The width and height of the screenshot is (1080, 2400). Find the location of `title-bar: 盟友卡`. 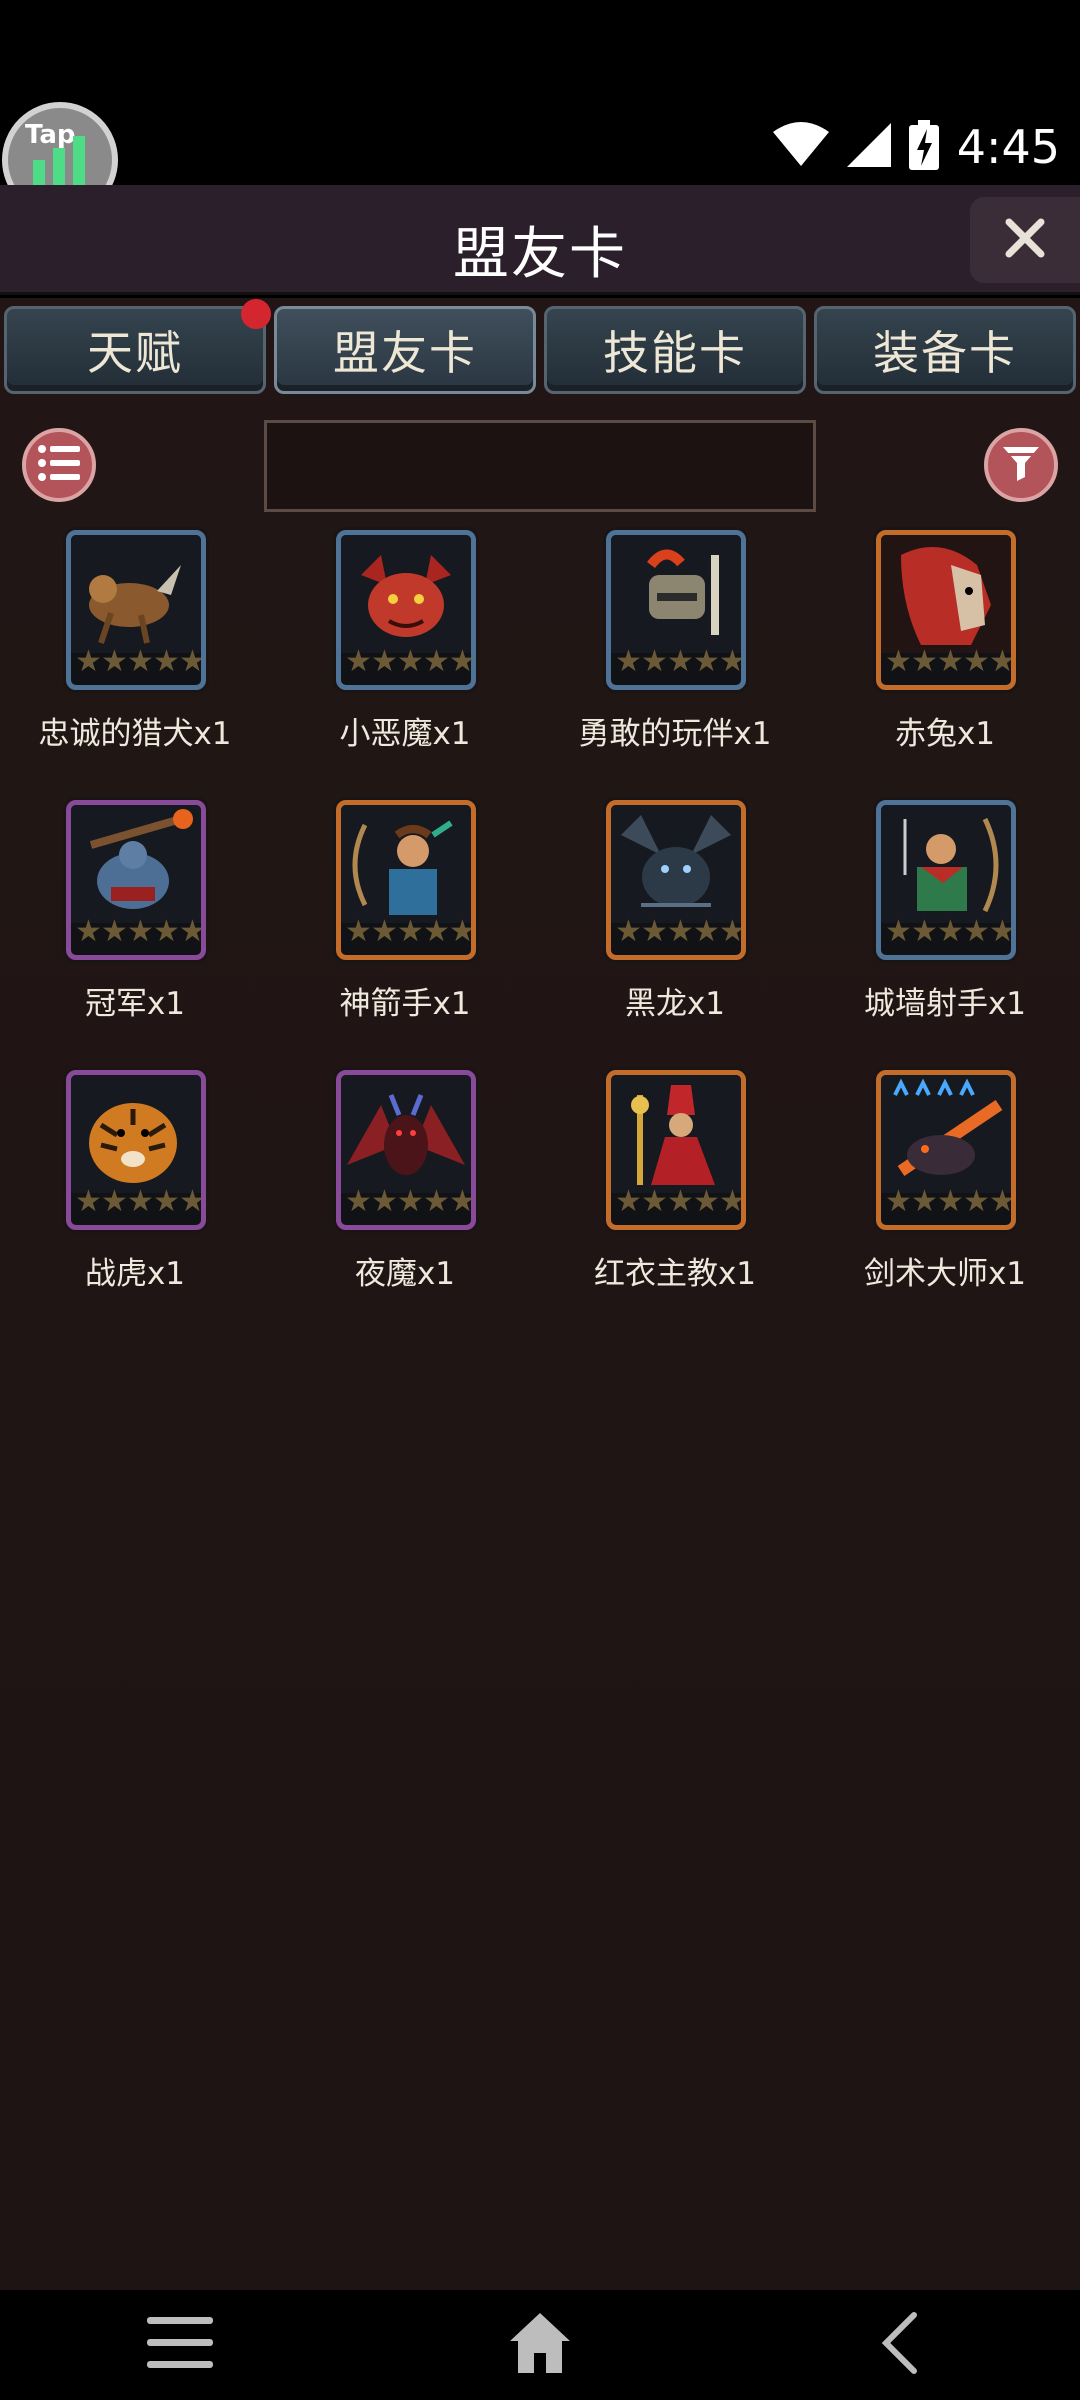

title-bar: 盟友卡 is located at coordinates (540, 240).